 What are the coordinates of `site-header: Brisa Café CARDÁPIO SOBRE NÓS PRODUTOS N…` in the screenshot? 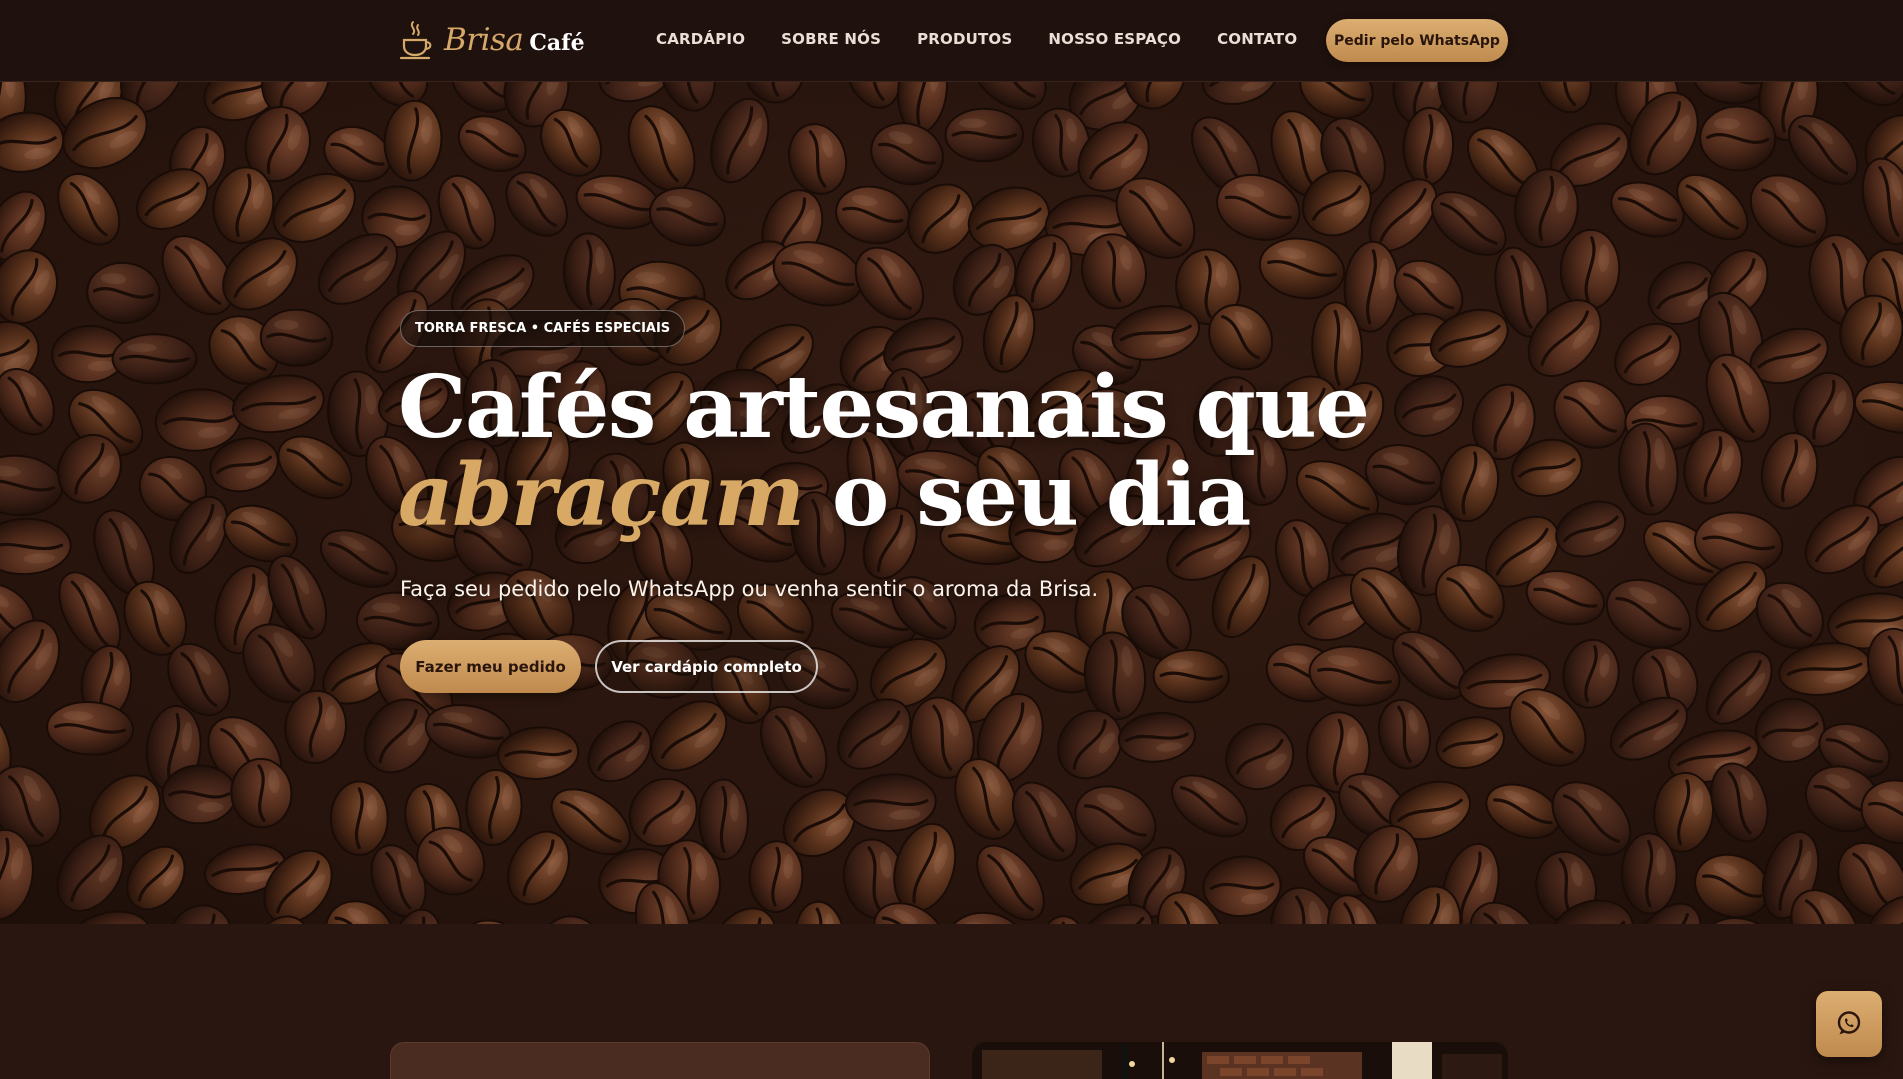 It's located at (951, 41).